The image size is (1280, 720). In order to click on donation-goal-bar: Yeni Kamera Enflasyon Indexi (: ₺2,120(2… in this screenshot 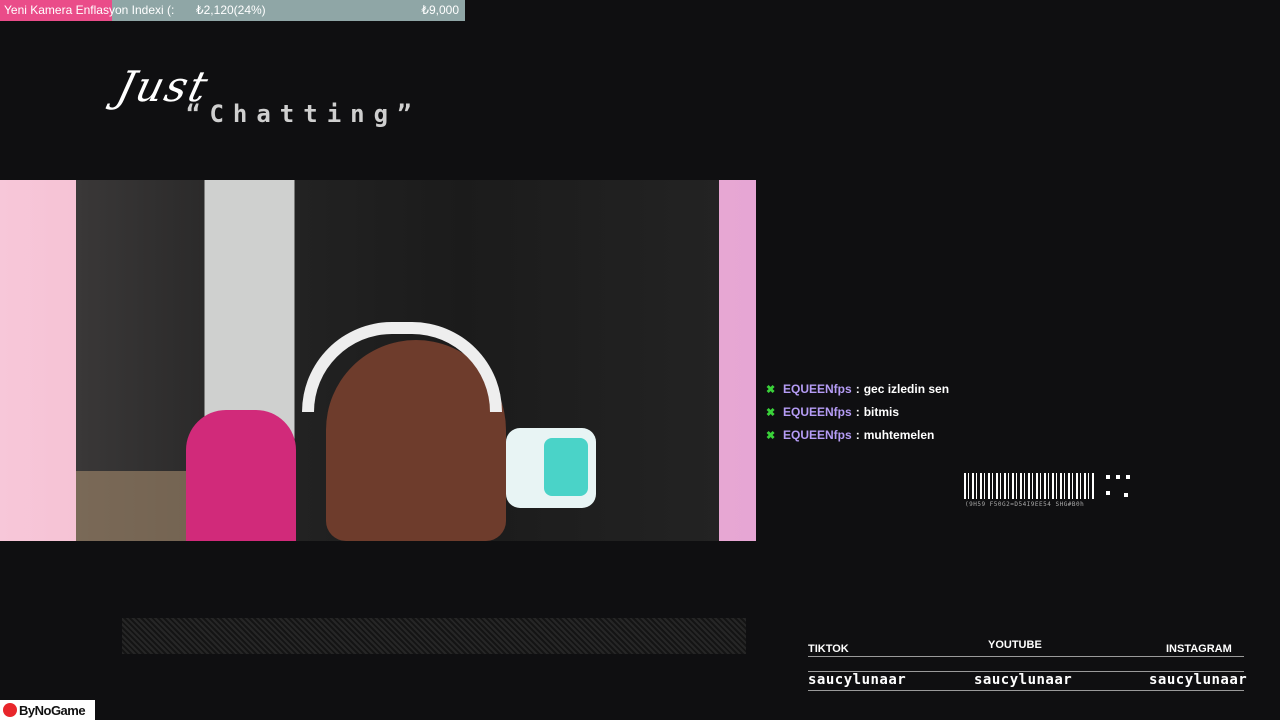, I will do `click(232, 10)`.